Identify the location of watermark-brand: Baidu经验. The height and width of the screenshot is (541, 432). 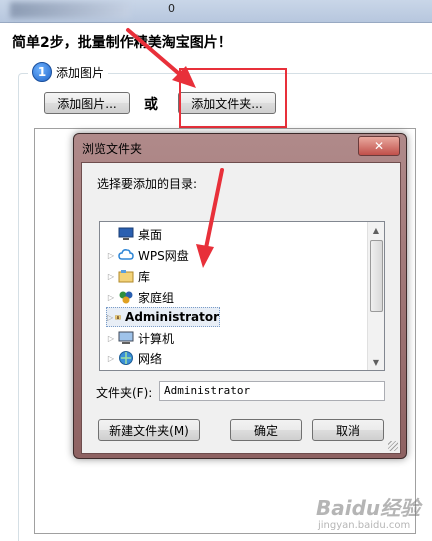
(368, 508).